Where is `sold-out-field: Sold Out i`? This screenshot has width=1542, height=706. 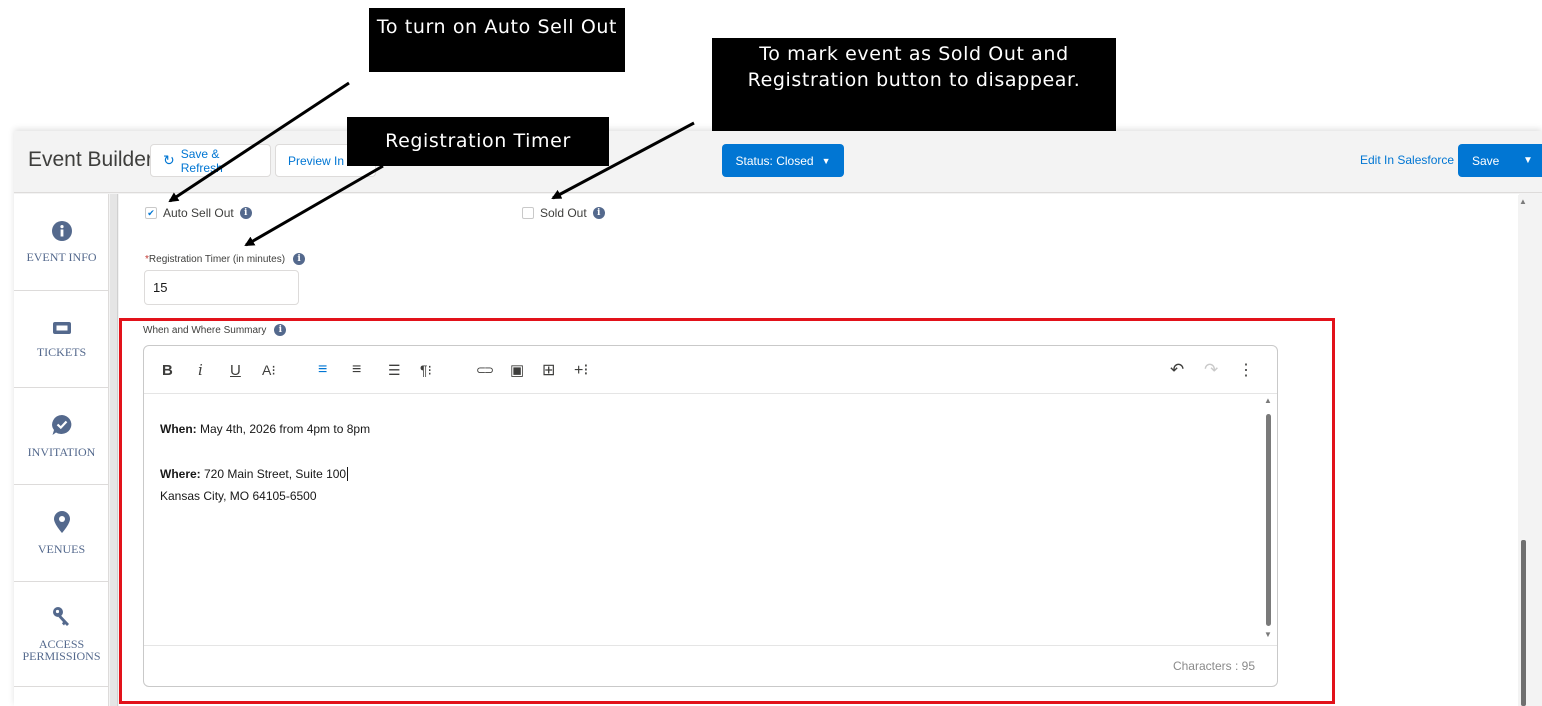
sold-out-field: Sold Out i is located at coordinates (563, 213).